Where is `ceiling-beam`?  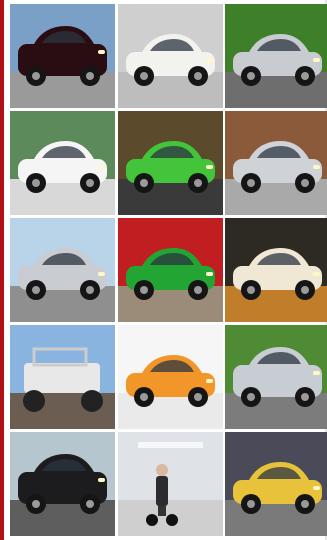 ceiling-beam is located at coordinates (170, 445).